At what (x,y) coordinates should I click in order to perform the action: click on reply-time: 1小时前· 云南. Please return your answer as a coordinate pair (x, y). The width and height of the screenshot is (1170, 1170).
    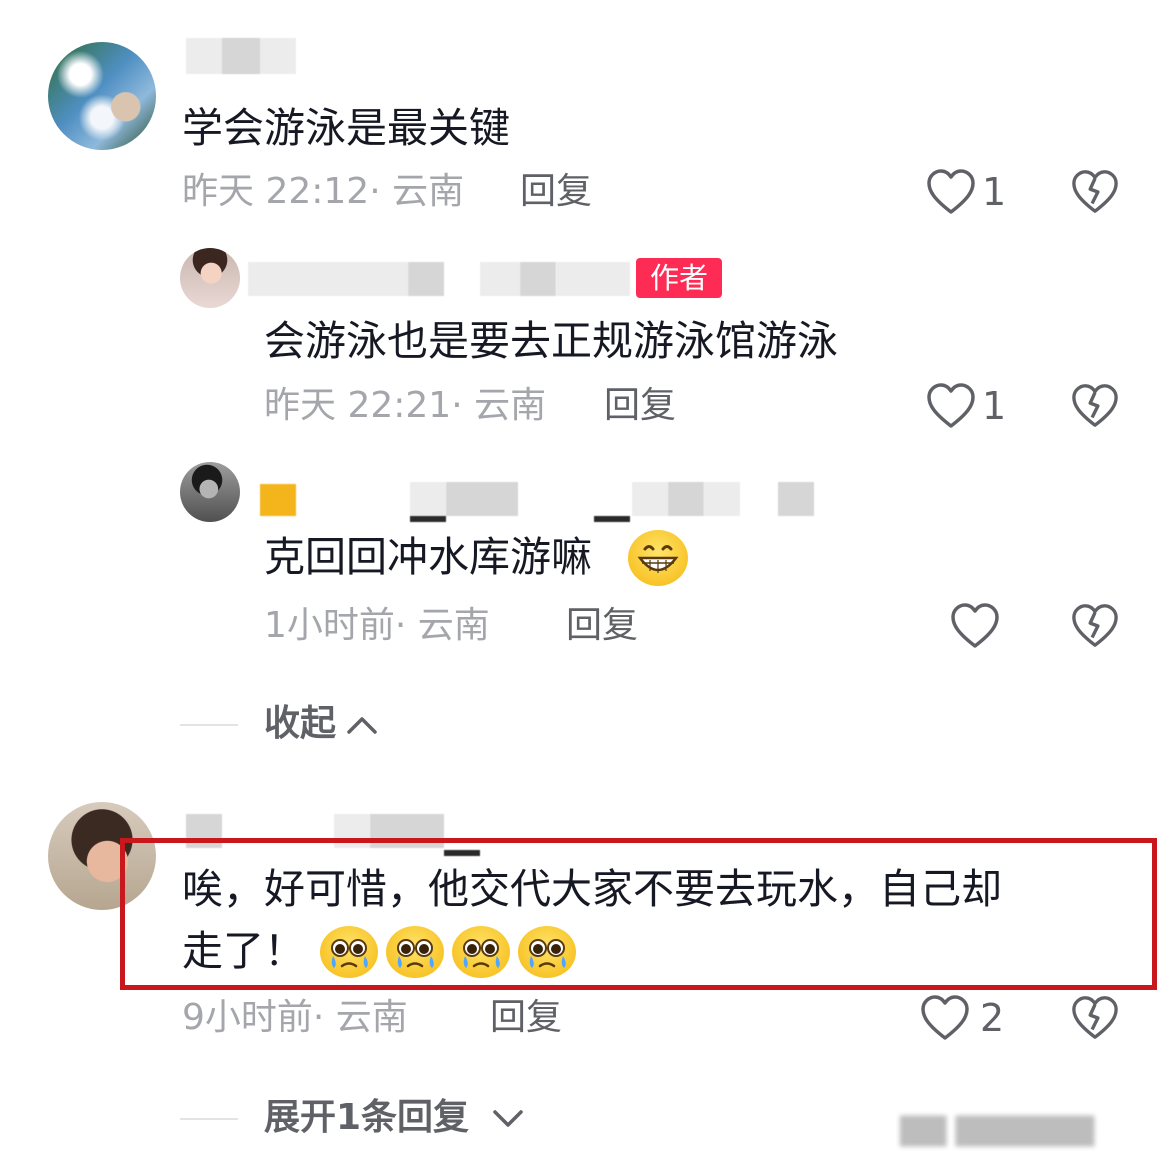
    Looking at the image, I should click on (377, 626).